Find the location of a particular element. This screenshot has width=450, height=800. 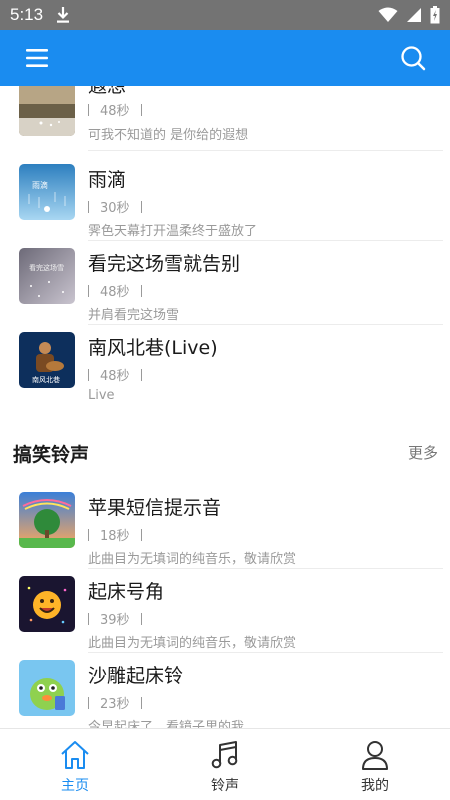

nav-home: 主页 is located at coordinates (75, 764).